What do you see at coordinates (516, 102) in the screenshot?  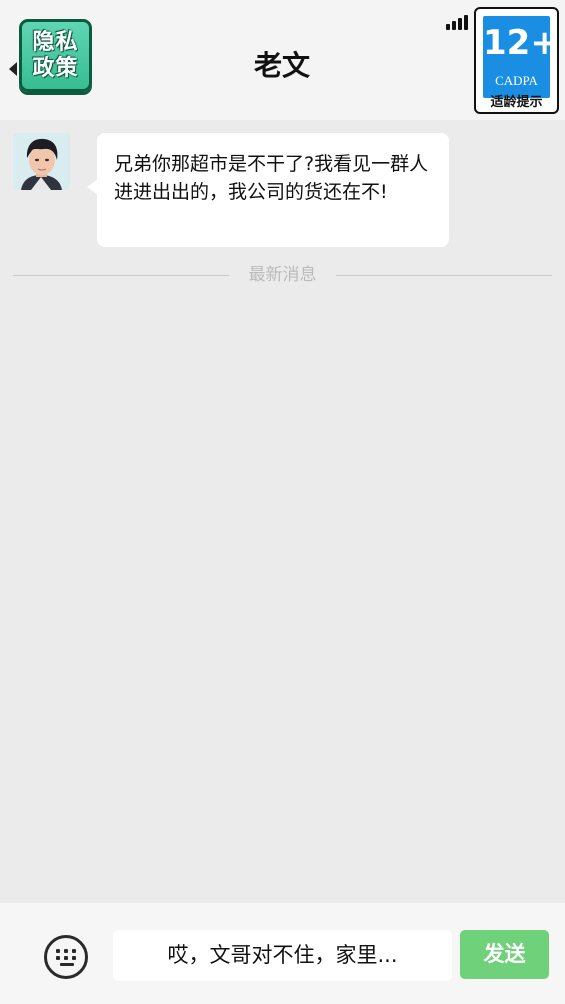 I see `age-rating-label: 适龄提示` at bounding box center [516, 102].